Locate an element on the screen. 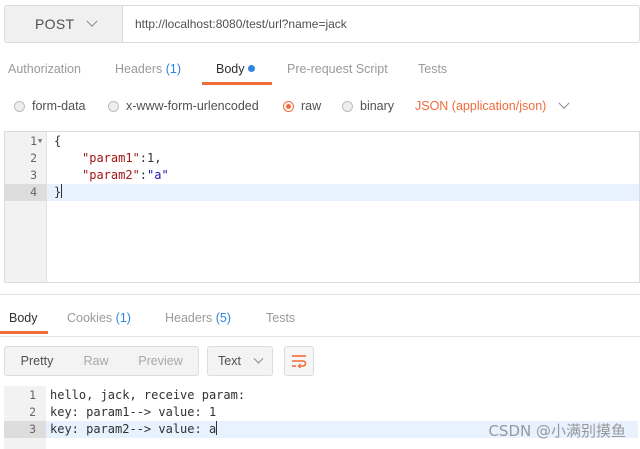 This screenshot has height=449, width=640. url-input: http://localhost:8080/test/url?name=jack is located at coordinates (235, 24).